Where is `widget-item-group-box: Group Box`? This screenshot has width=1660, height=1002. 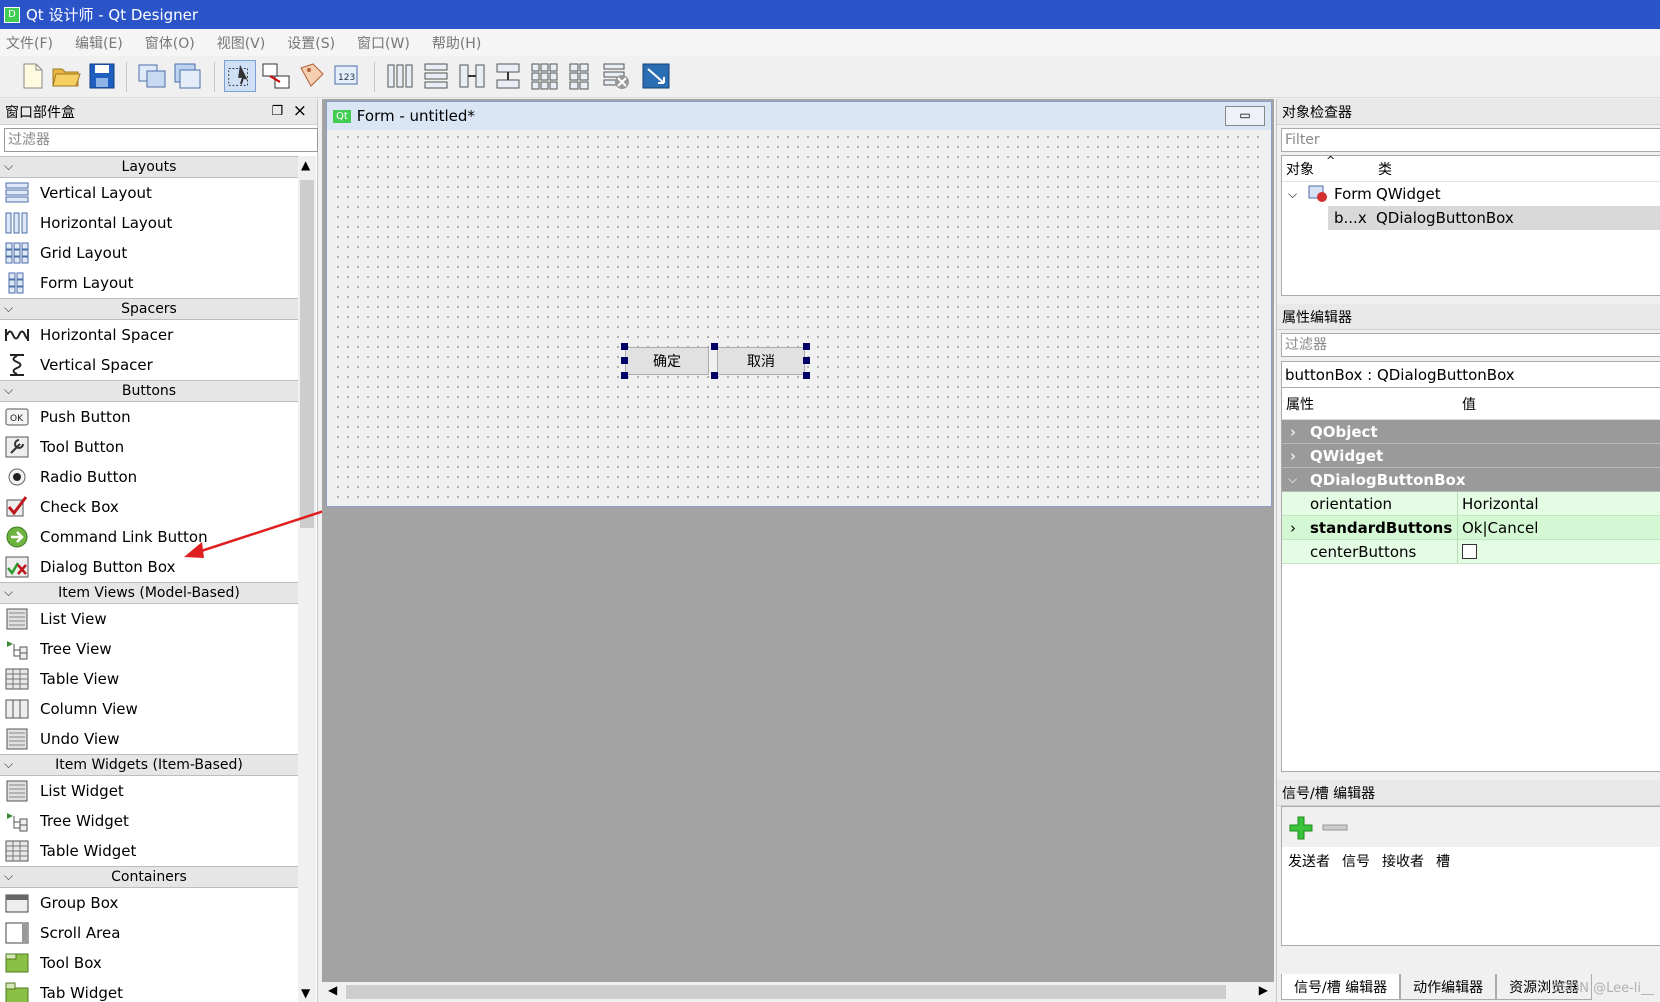
widget-item-group-box: Group Box is located at coordinates (149, 903).